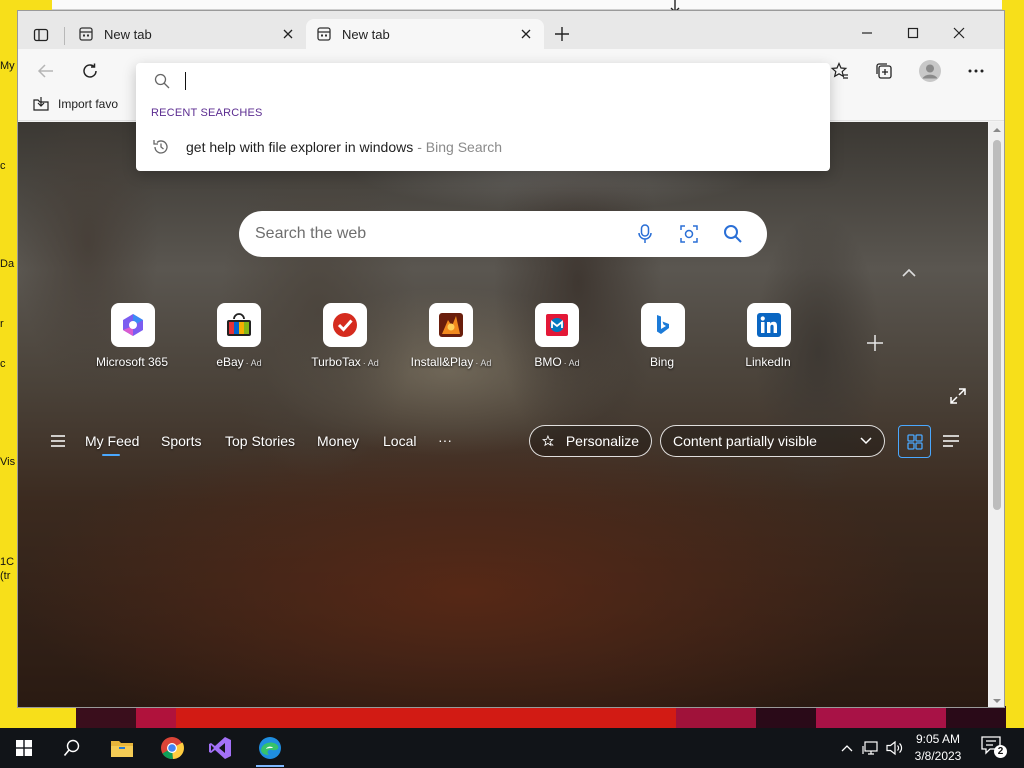 This screenshot has height=768, width=1024. What do you see at coordinates (7, 66) in the screenshot?
I see `desktop-icon-label: My` at bounding box center [7, 66].